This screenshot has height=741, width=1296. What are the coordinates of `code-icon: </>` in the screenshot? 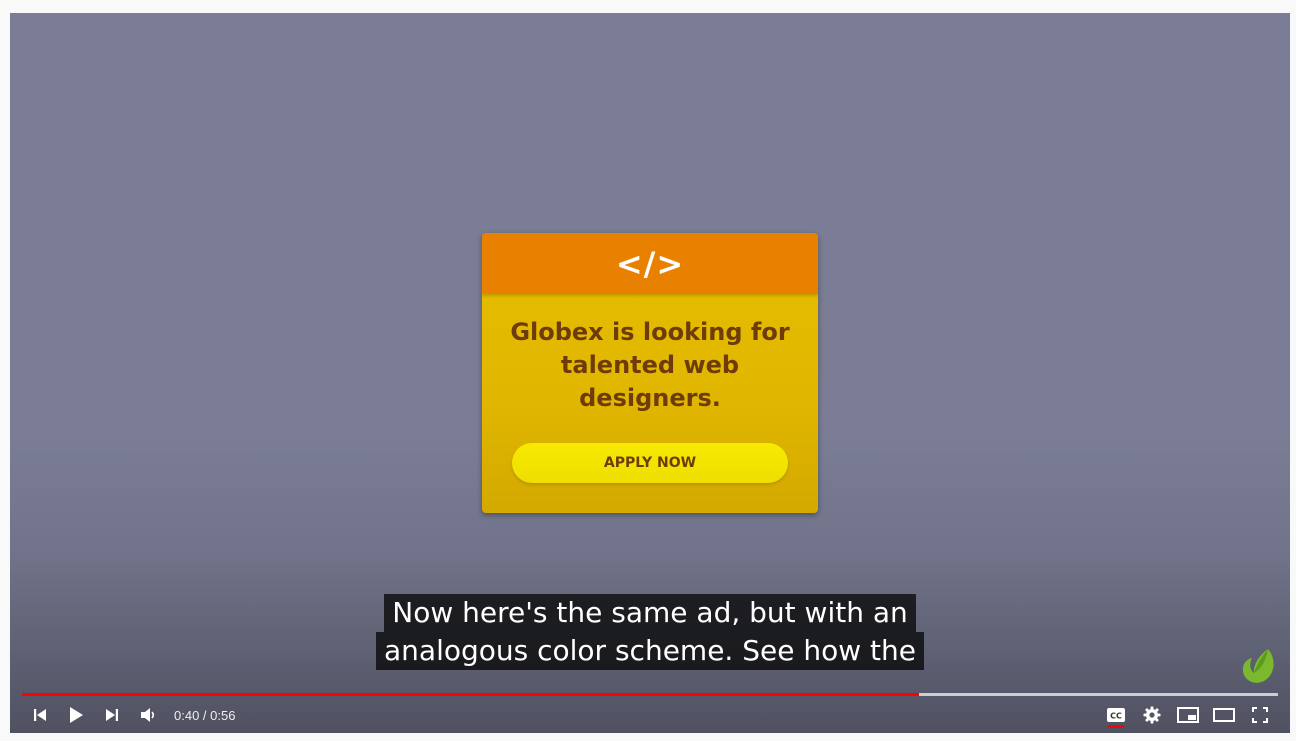 It's located at (650, 263).